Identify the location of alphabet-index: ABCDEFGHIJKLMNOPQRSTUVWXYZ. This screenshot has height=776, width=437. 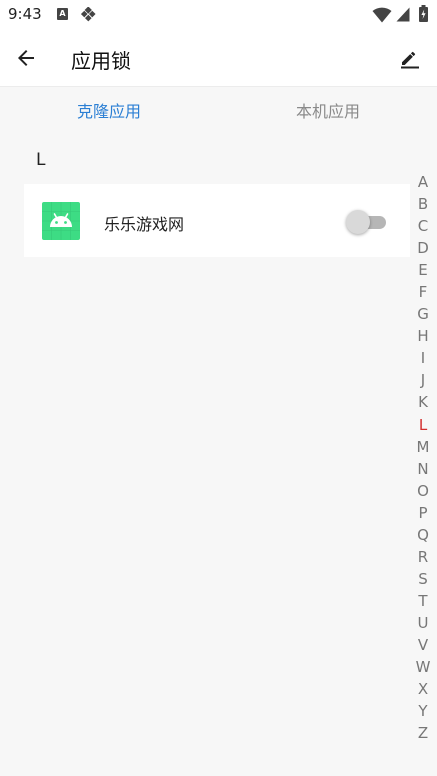
(423, 457).